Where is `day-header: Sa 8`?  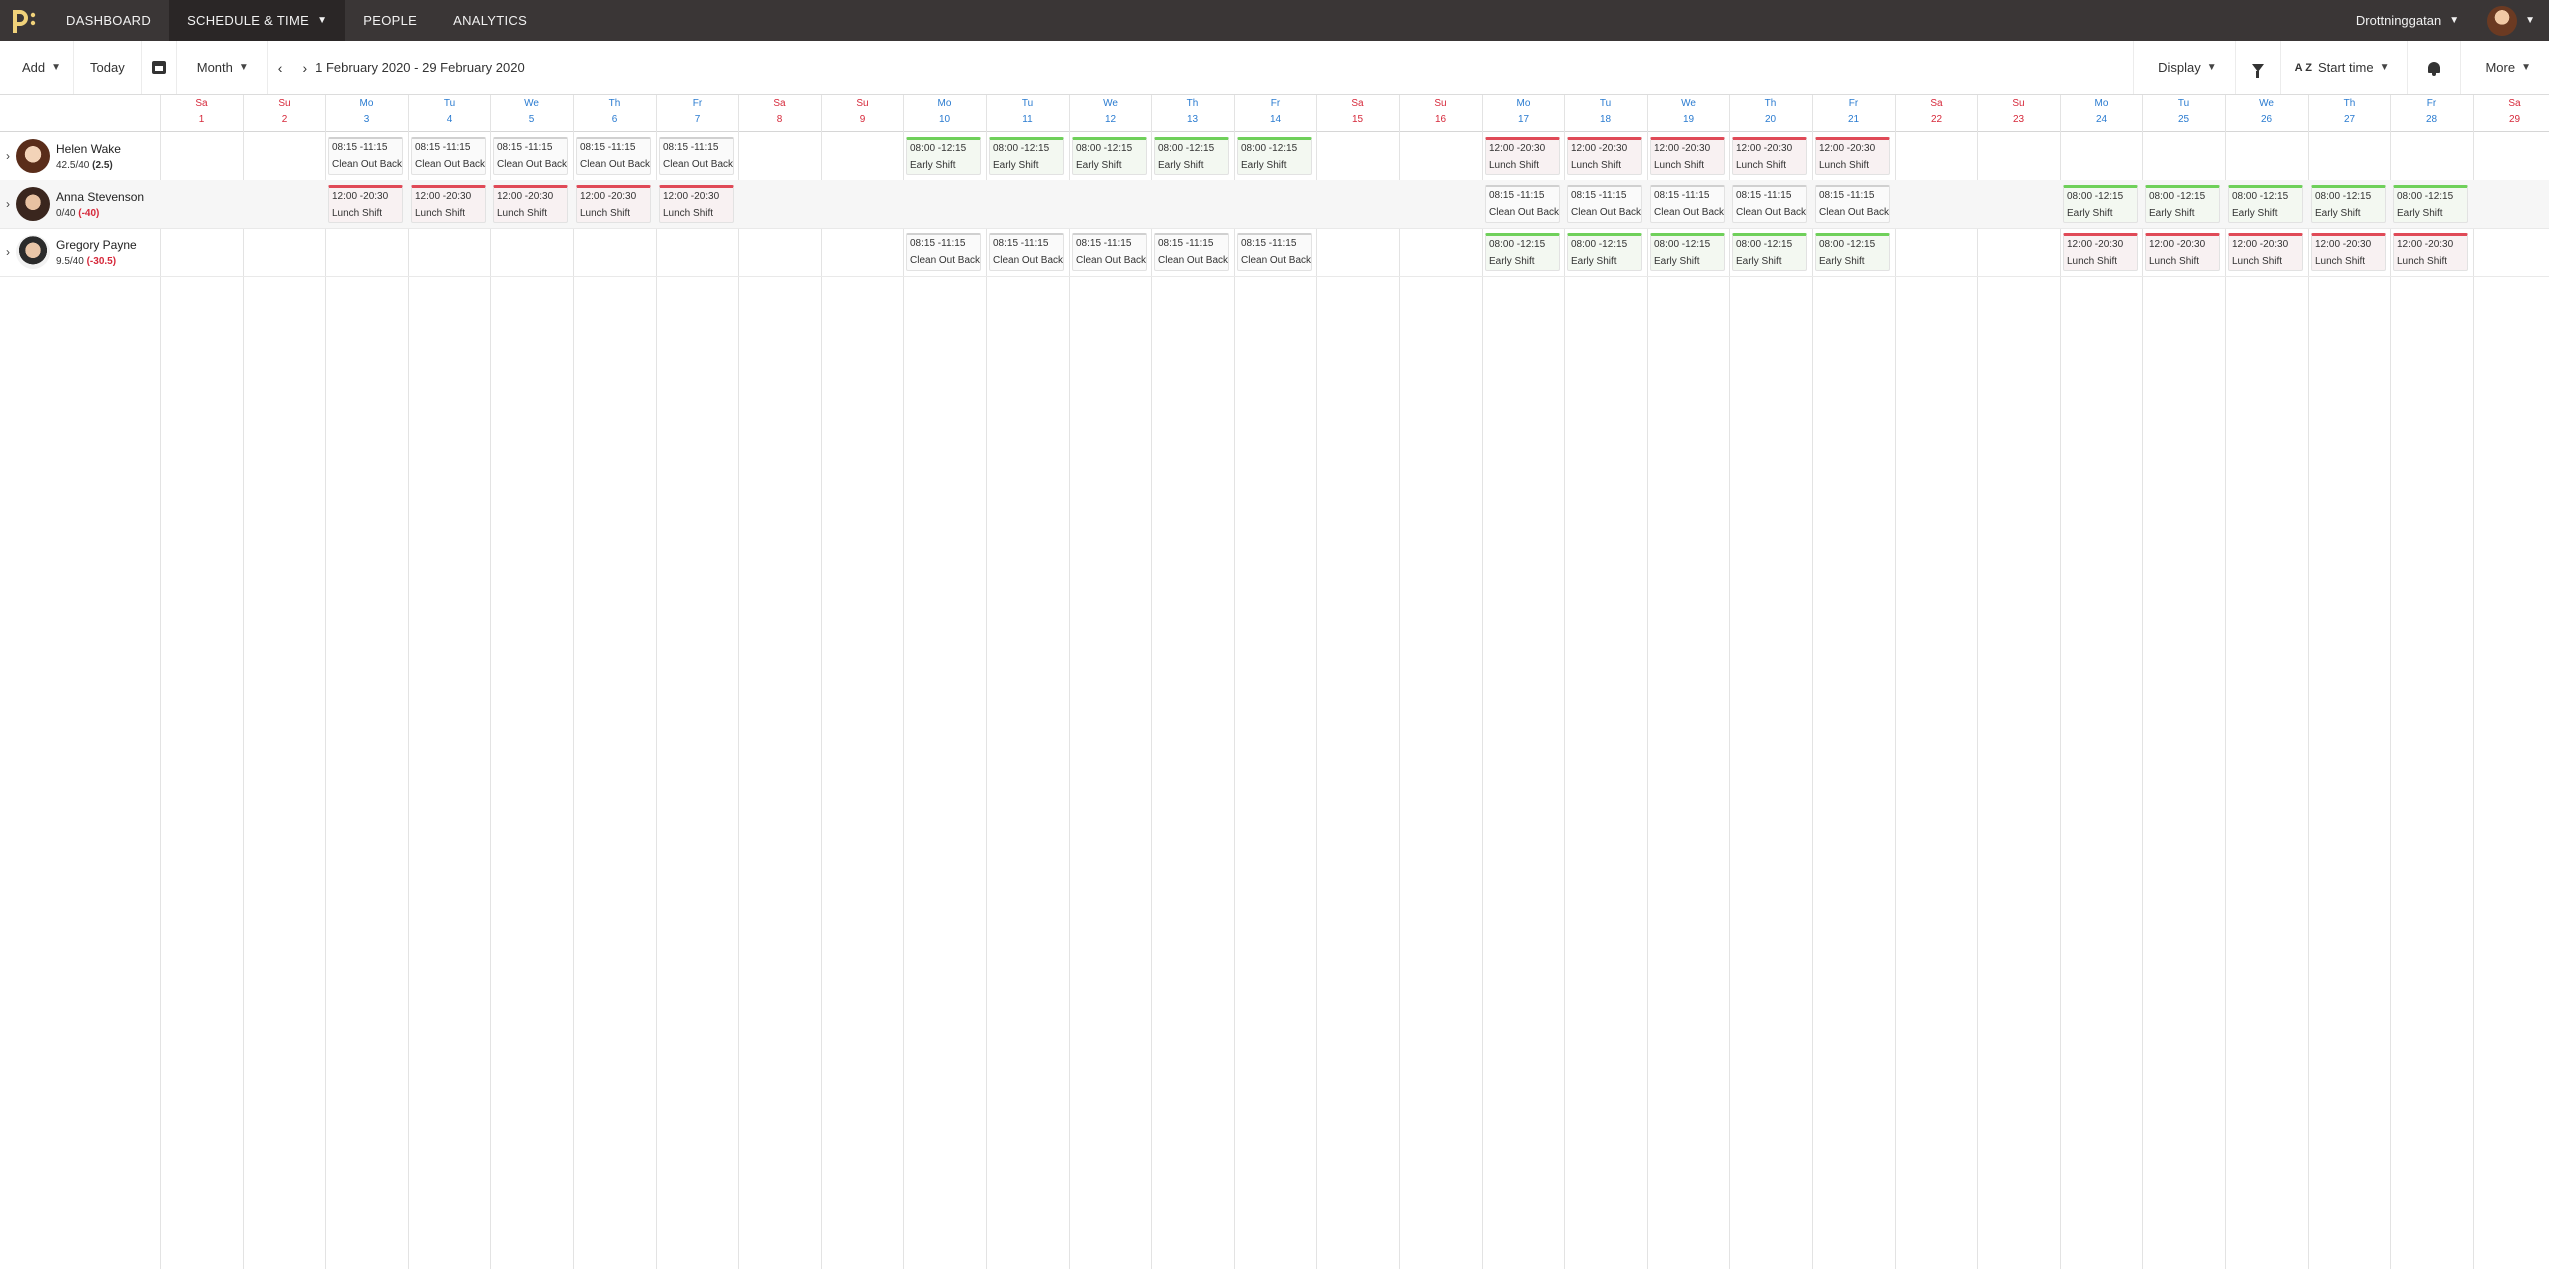
day-header: Sa 8 is located at coordinates (779, 113).